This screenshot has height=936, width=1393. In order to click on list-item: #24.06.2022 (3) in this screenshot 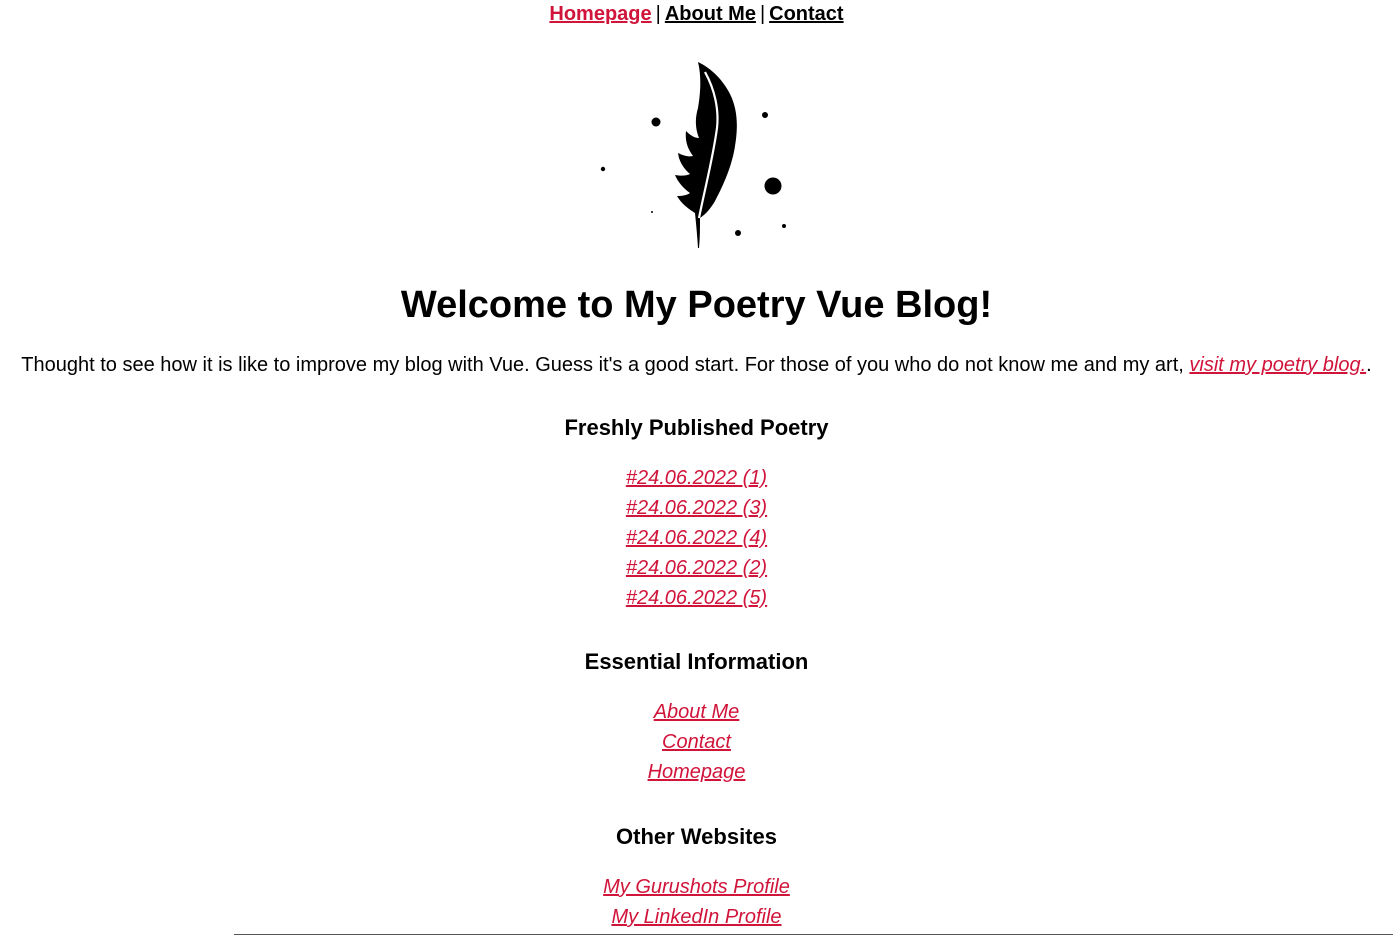, I will do `click(696, 508)`.